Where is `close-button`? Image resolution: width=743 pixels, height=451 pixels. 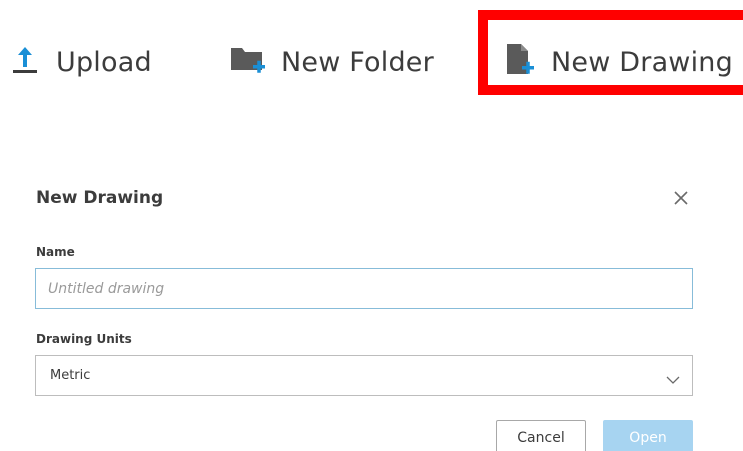 close-button is located at coordinates (681, 198).